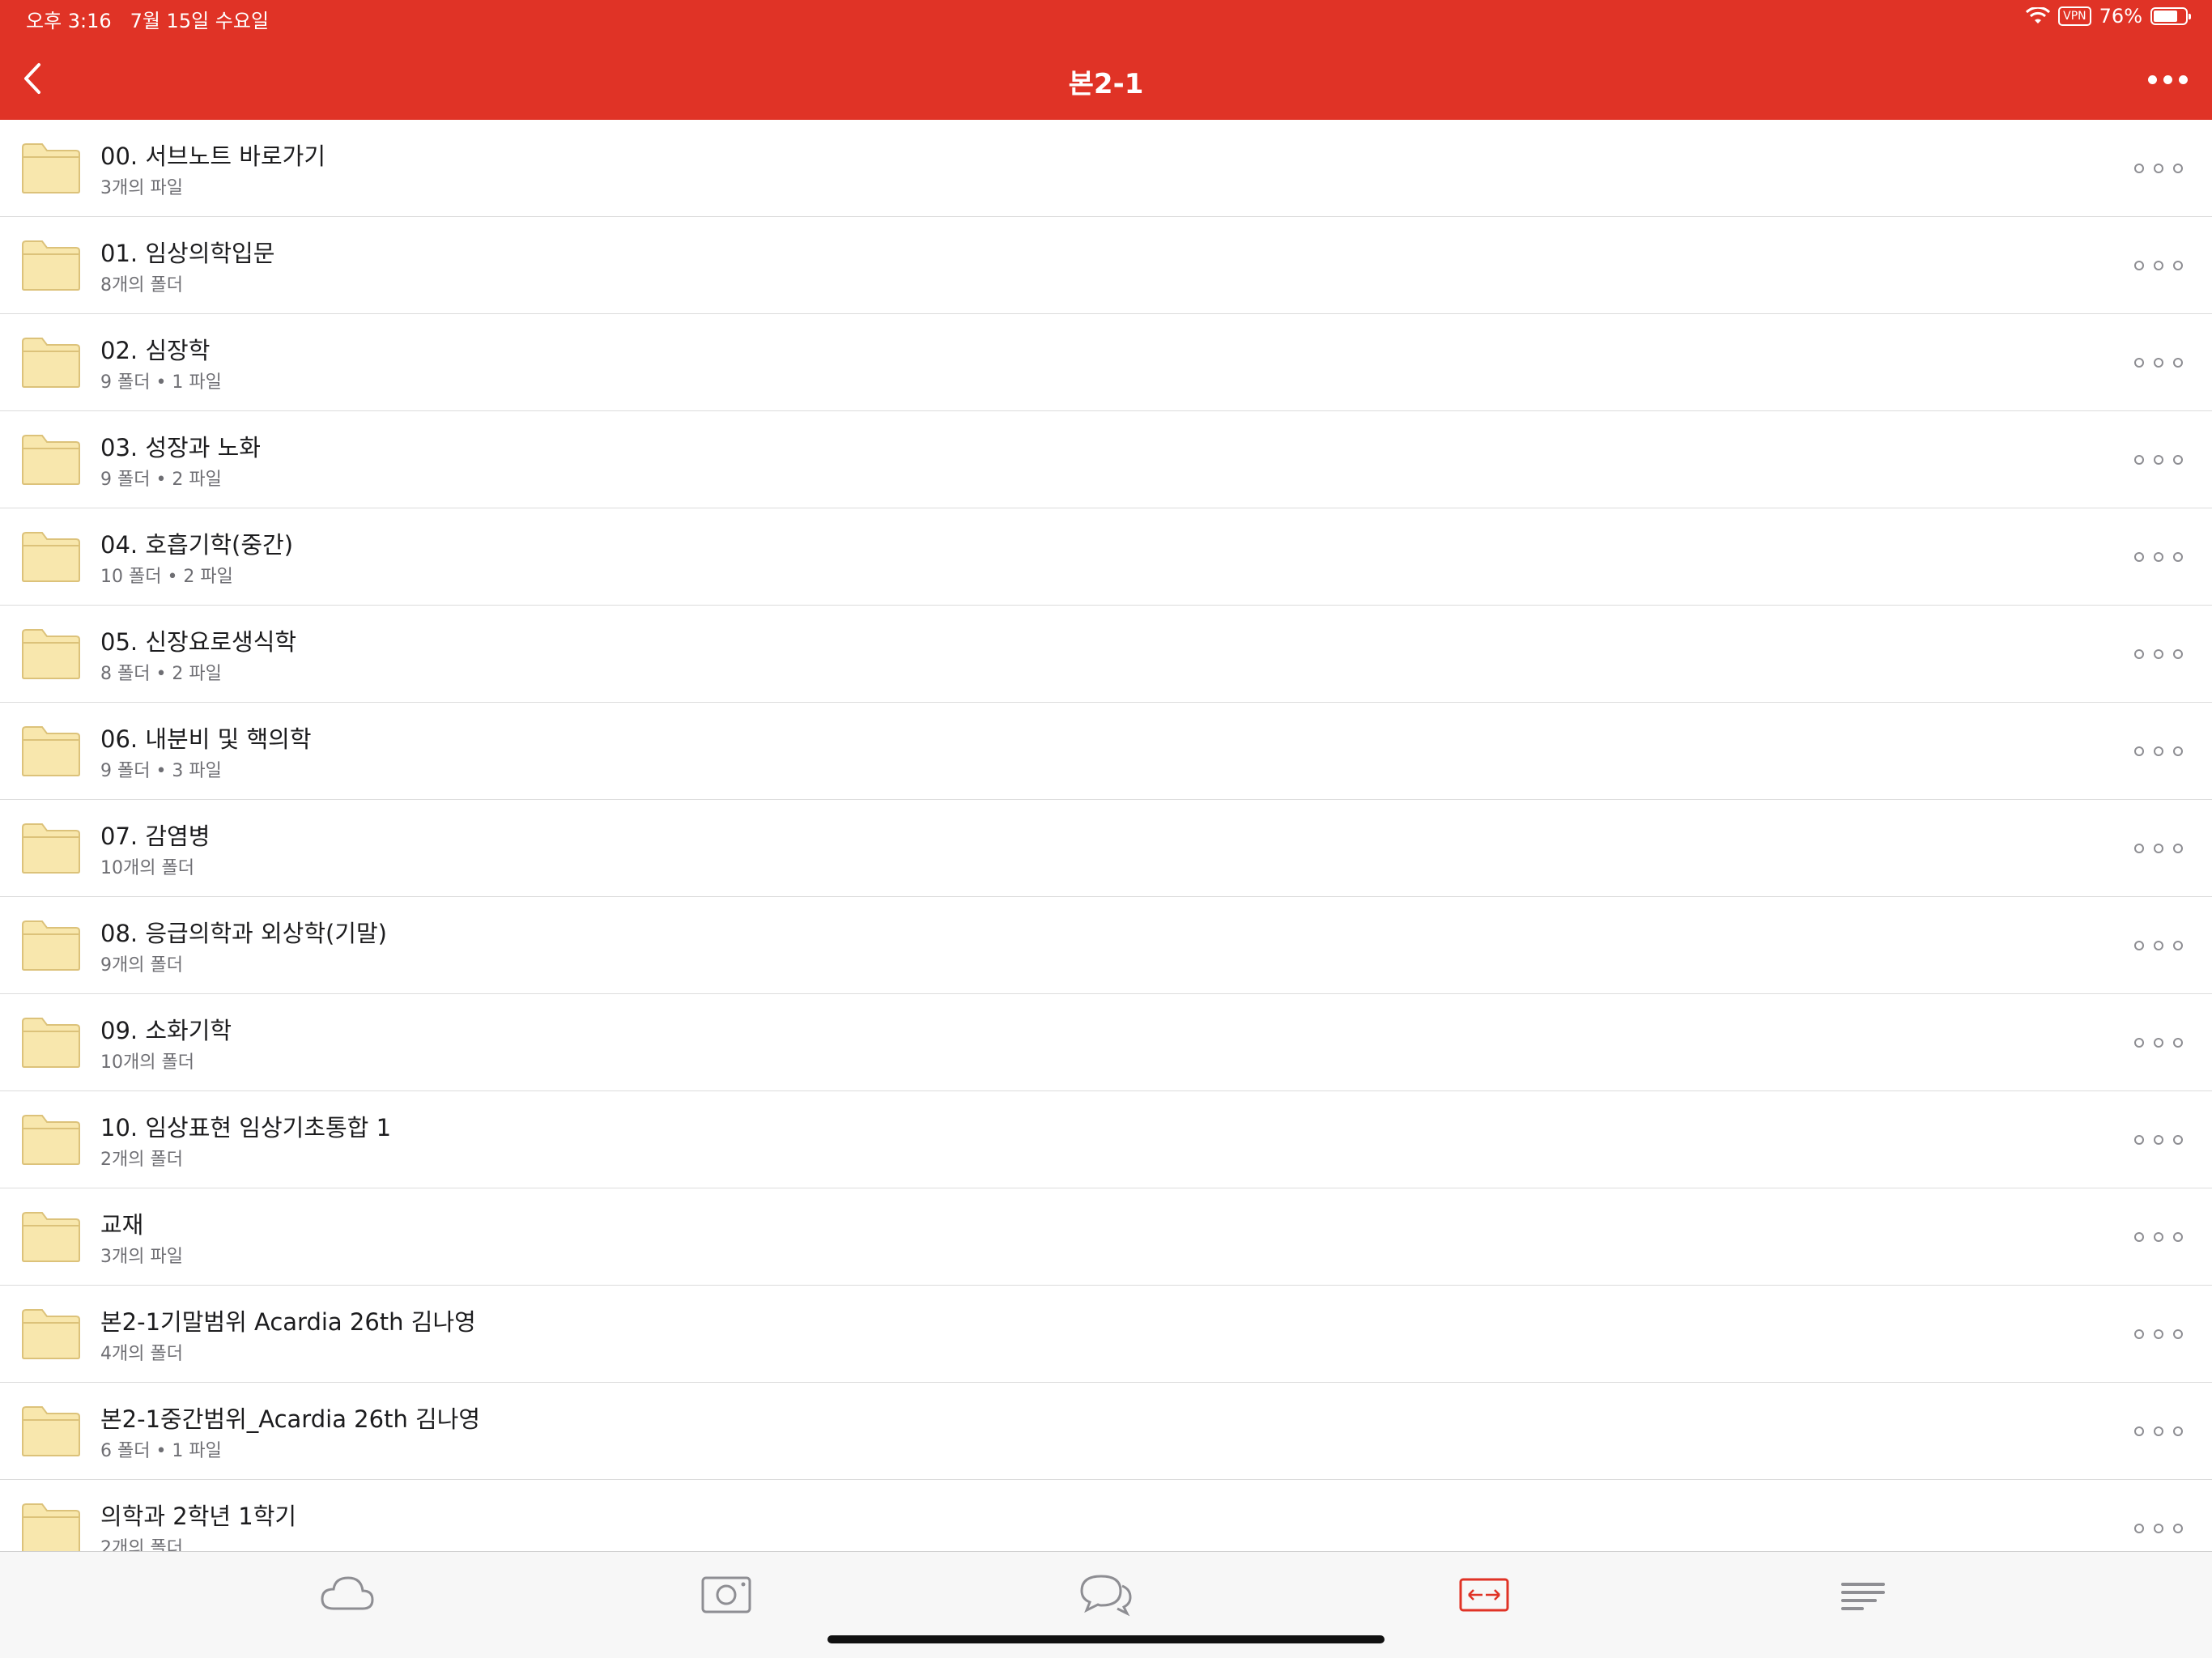 This screenshot has width=2212, height=1658. I want to click on folder-name: 01. 임상의학입문, so click(187, 253).